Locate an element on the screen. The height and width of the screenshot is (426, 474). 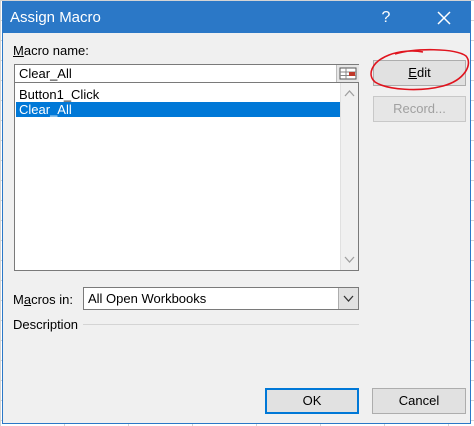
macros-in-select: All Open Workbooks is located at coordinates (221, 298).